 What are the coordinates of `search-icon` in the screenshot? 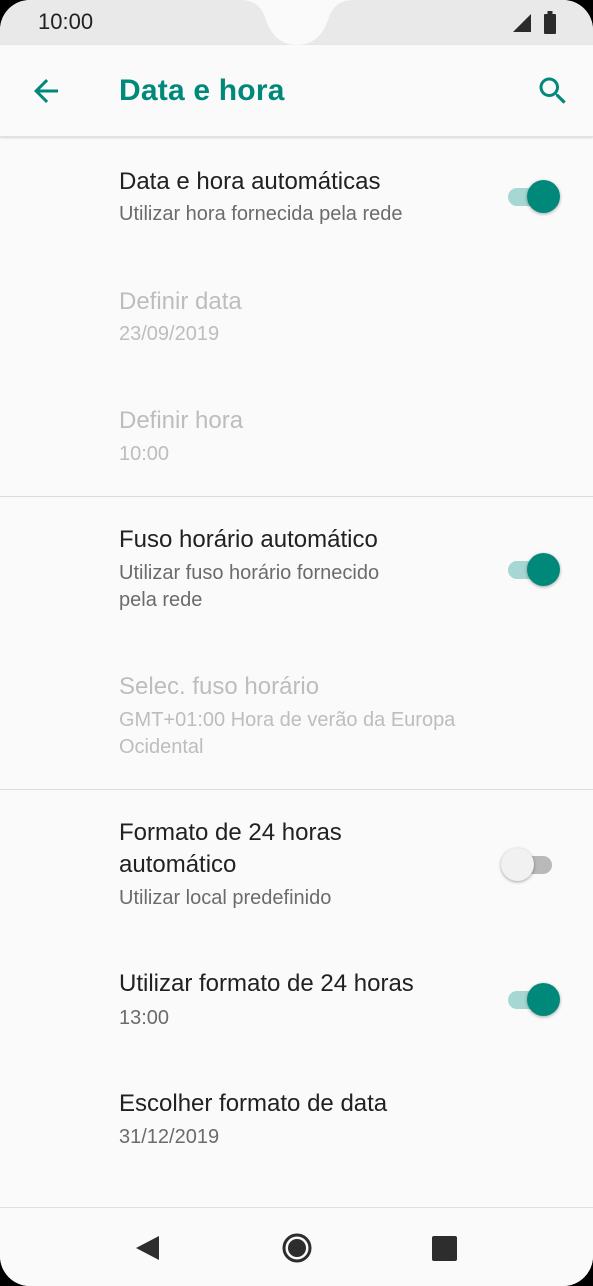 It's located at (552, 90).